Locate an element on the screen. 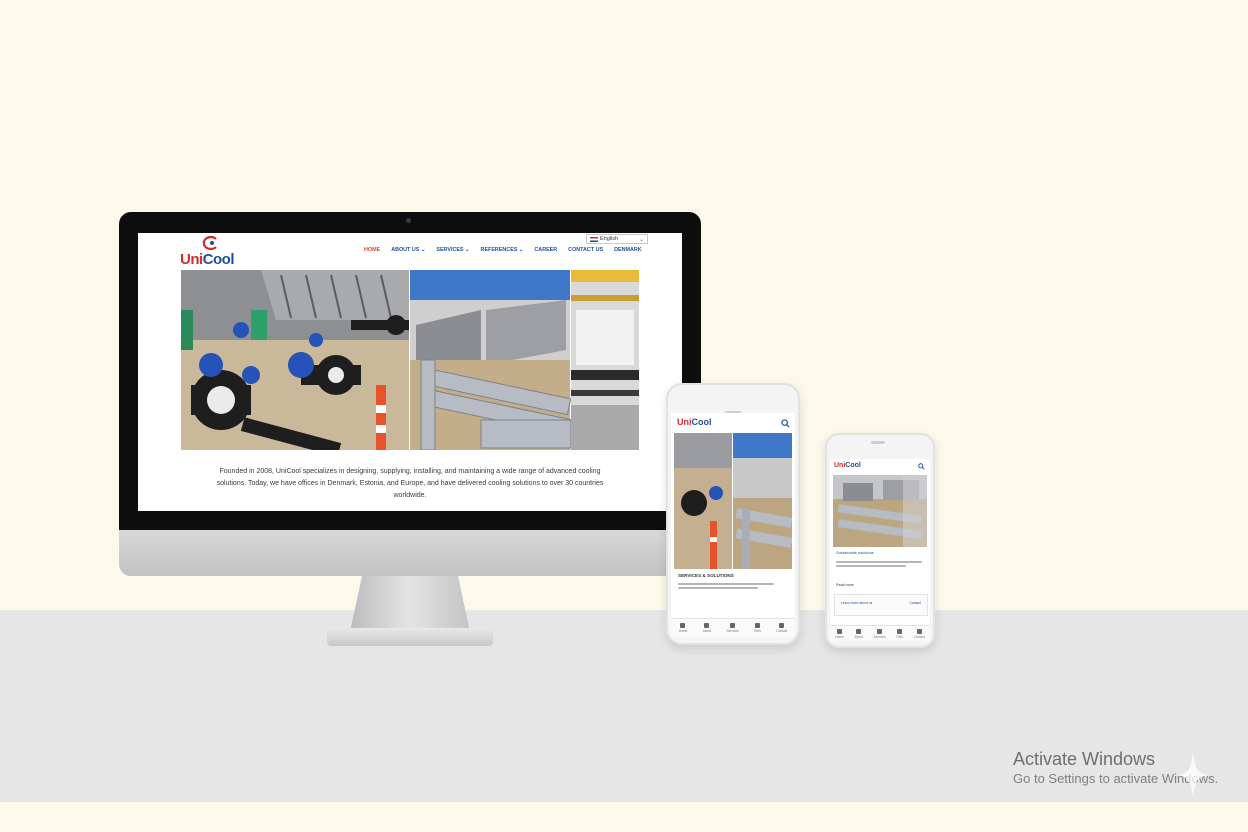 The width and height of the screenshot is (1248, 832). learn-more-link: Learn more about us is located at coordinates (856, 603).